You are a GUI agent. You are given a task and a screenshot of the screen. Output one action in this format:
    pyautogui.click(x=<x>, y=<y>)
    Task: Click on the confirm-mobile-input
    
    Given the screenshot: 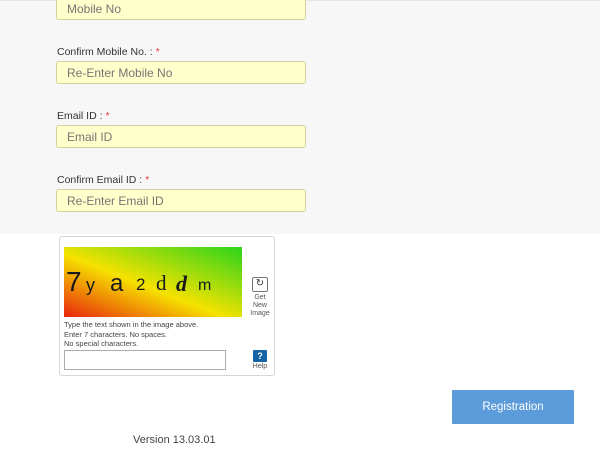 What is the action you would take?
    pyautogui.click(x=181, y=72)
    